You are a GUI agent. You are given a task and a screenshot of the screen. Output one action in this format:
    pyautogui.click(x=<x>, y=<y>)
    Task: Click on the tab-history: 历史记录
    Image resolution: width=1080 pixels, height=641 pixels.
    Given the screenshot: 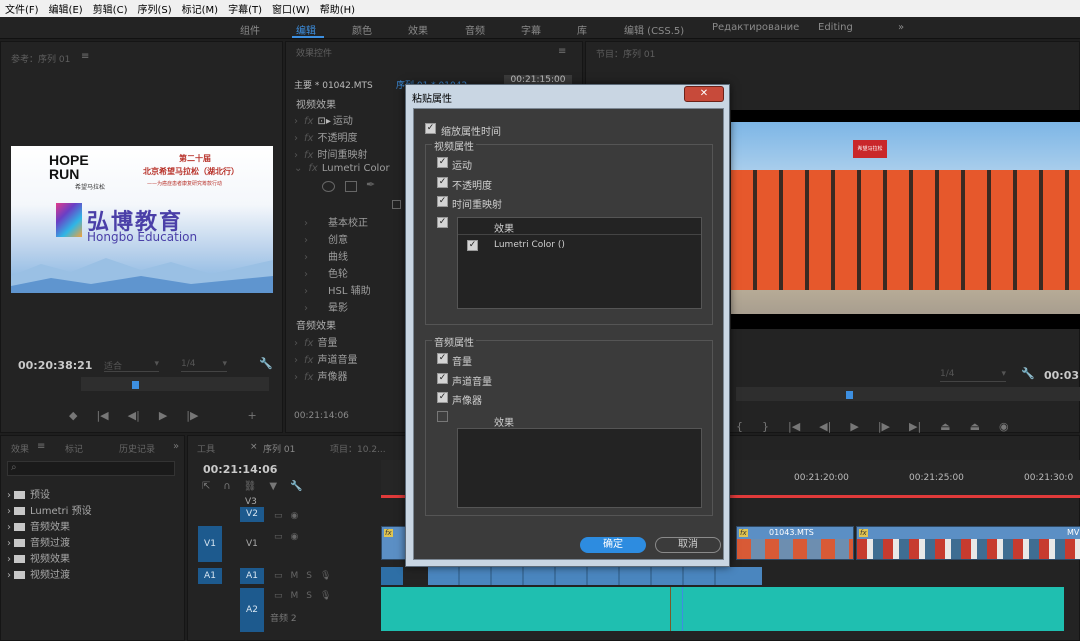 What is the action you would take?
    pyautogui.click(x=137, y=448)
    